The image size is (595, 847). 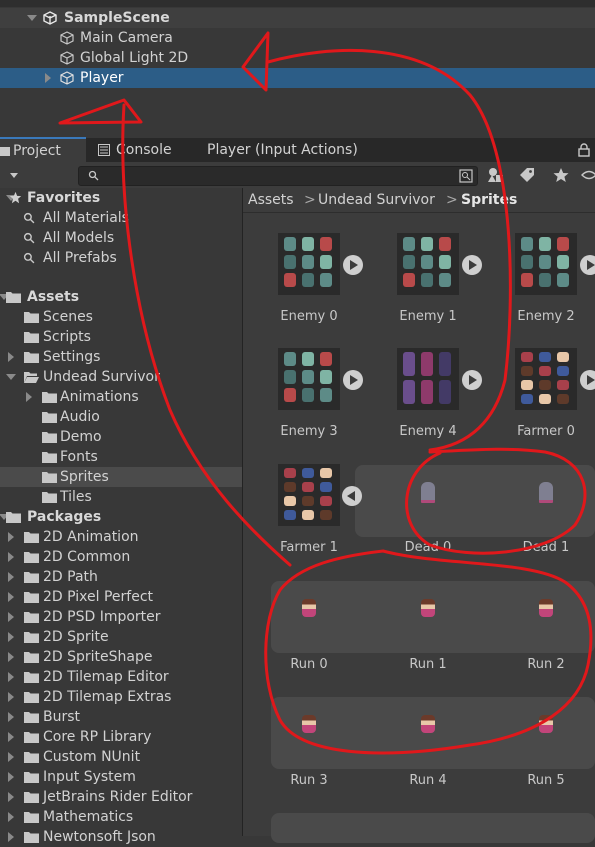 What do you see at coordinates (121, 218) in the screenshot?
I see `favorite-item: All Materials` at bounding box center [121, 218].